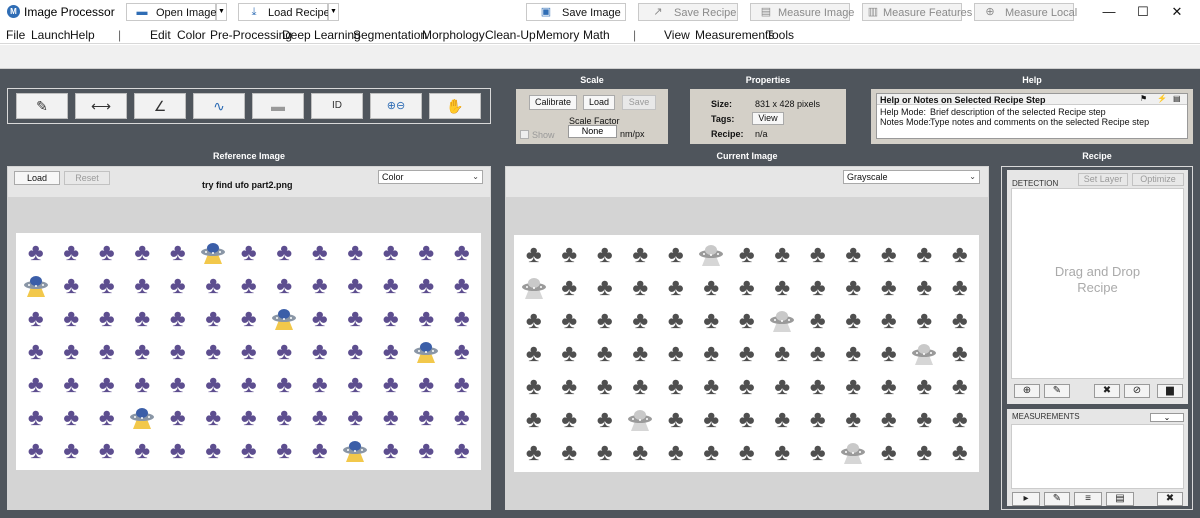  What do you see at coordinates (321, 35) in the screenshot?
I see `menu-deep-learning: Deep Learning` at bounding box center [321, 35].